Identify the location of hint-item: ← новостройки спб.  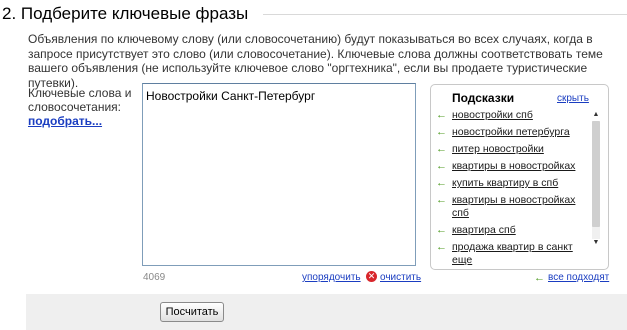
(512, 115).